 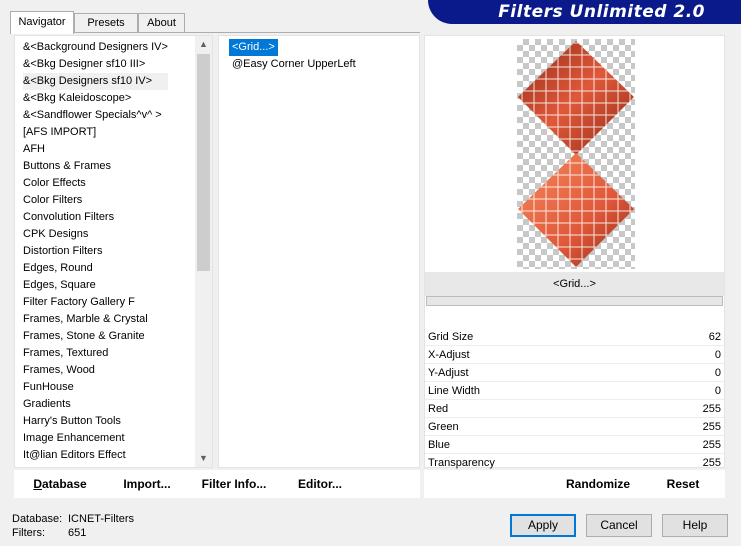 I want to click on parameter-row: X-Adjust 0, so click(x=574, y=355).